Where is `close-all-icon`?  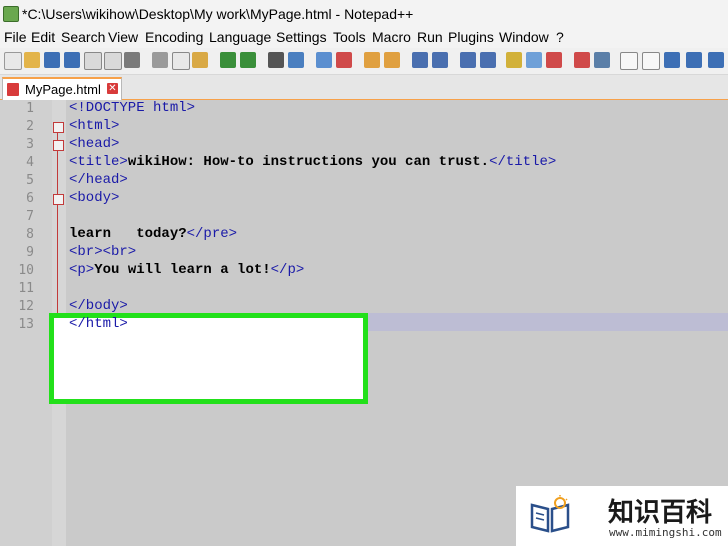 close-all-icon is located at coordinates (113, 61).